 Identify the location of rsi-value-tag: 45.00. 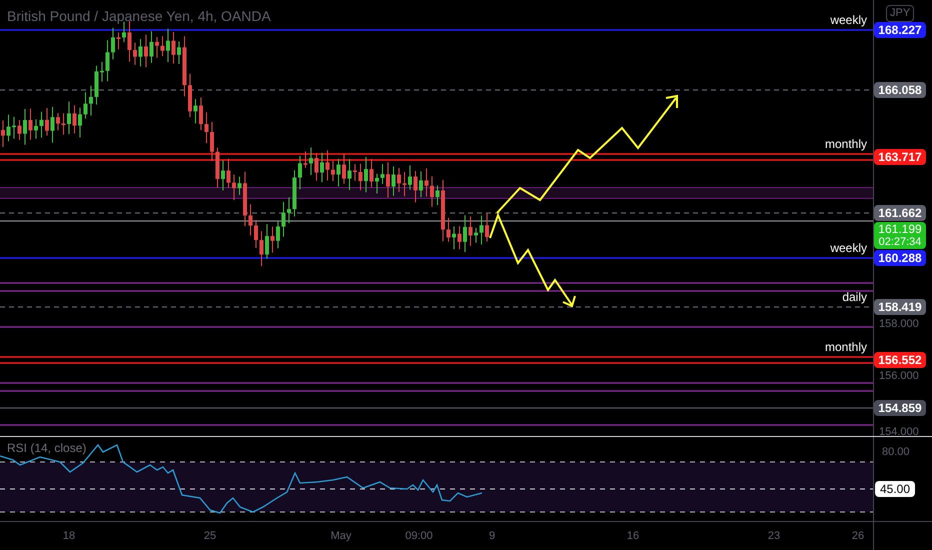
(895, 489).